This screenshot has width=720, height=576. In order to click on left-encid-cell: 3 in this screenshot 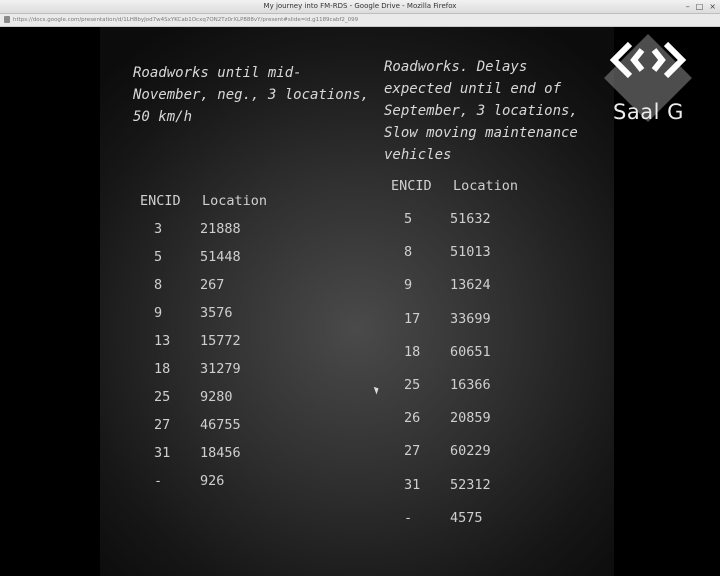, I will do `click(158, 229)`.